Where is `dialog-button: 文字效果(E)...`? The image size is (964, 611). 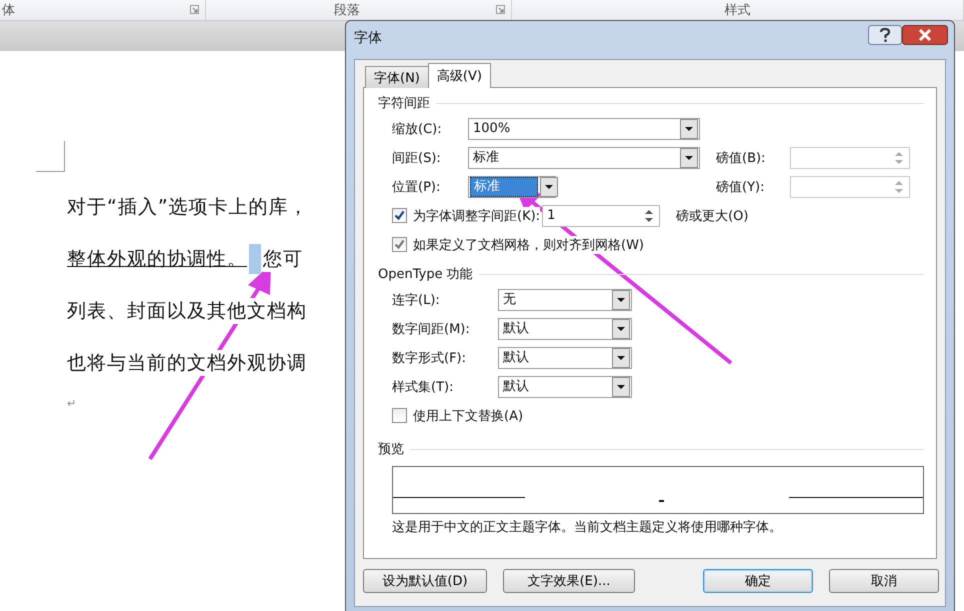
dialog-button: 文字效果(E)... is located at coordinates (569, 581).